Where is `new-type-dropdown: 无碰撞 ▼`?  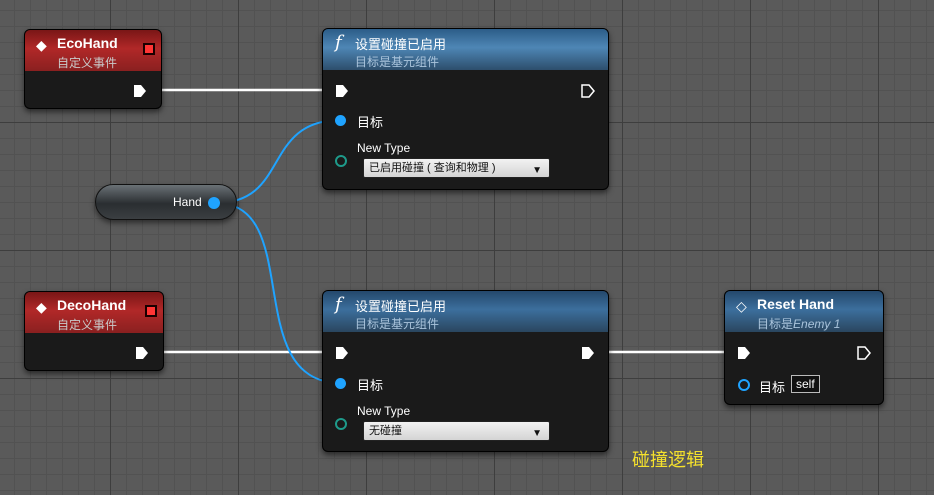 new-type-dropdown: 无碰撞 ▼ is located at coordinates (456, 431).